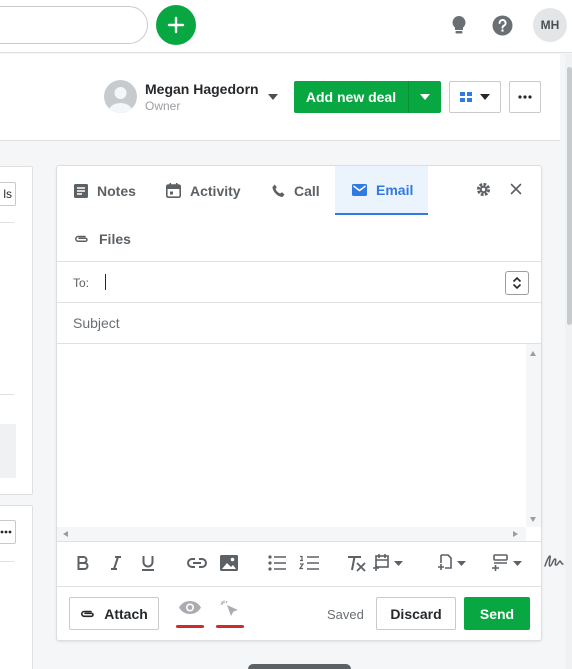 The image size is (572, 669). I want to click on numbered-list-icon, so click(309, 563).